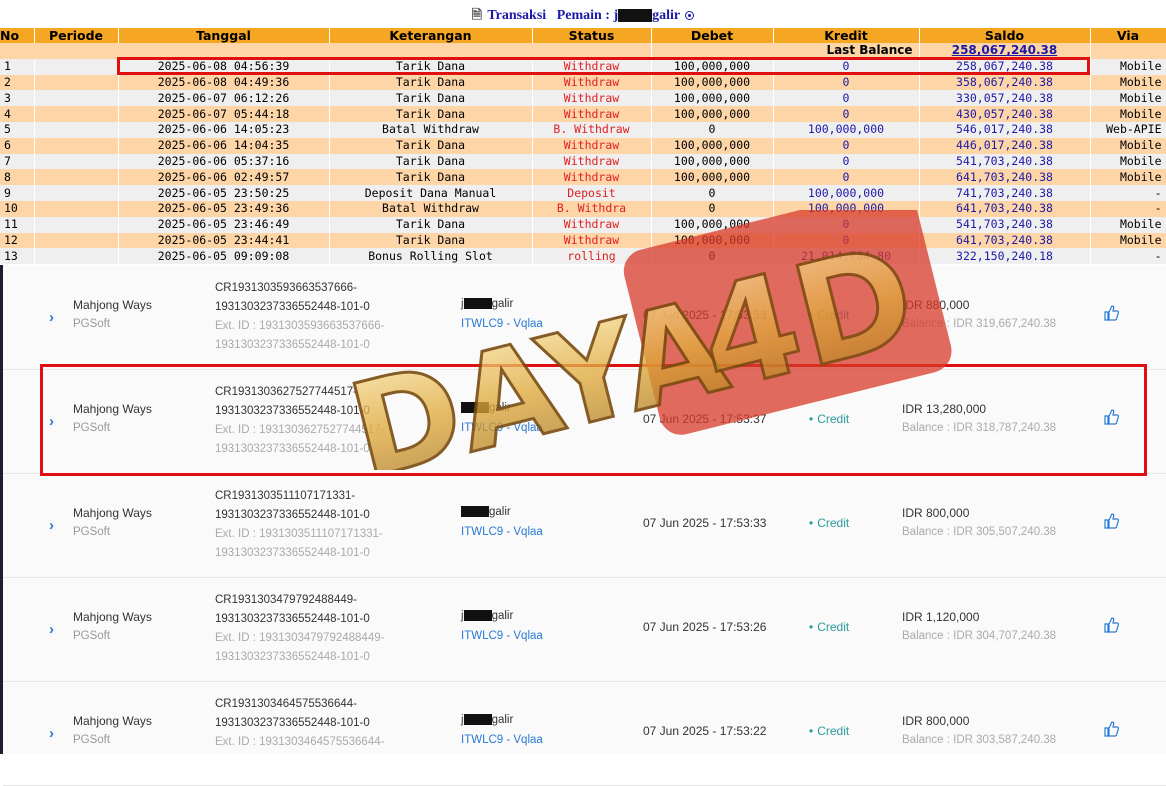 The height and width of the screenshot is (786, 1166). What do you see at coordinates (1005, 82) in the screenshot?
I see `cell-saldo: 358,067,240.38` at bounding box center [1005, 82].